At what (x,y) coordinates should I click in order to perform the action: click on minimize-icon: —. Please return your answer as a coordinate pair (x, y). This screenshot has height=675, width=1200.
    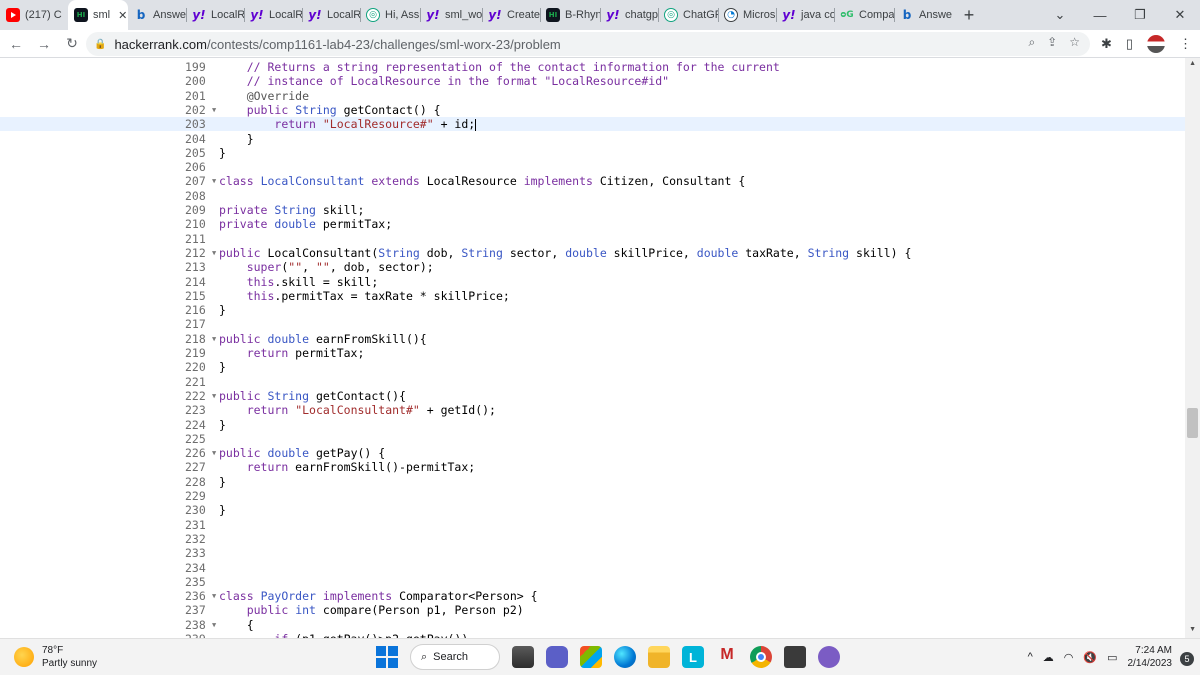
    Looking at the image, I should click on (1100, 15).